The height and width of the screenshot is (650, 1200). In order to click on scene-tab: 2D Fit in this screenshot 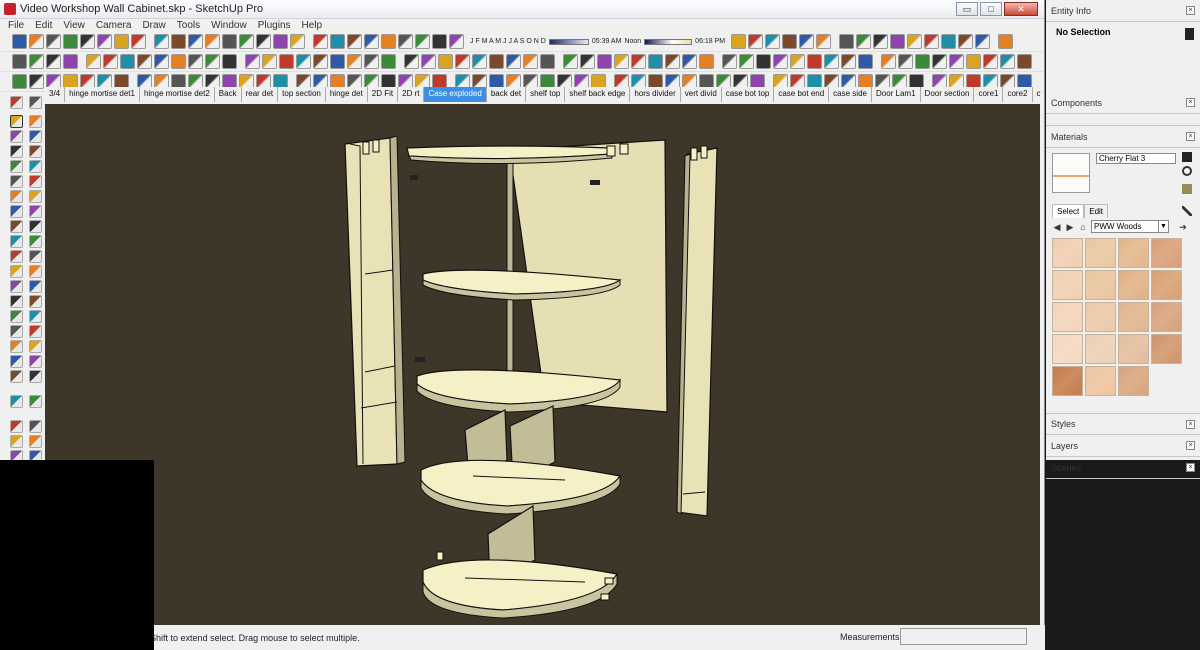, I will do `click(383, 94)`.